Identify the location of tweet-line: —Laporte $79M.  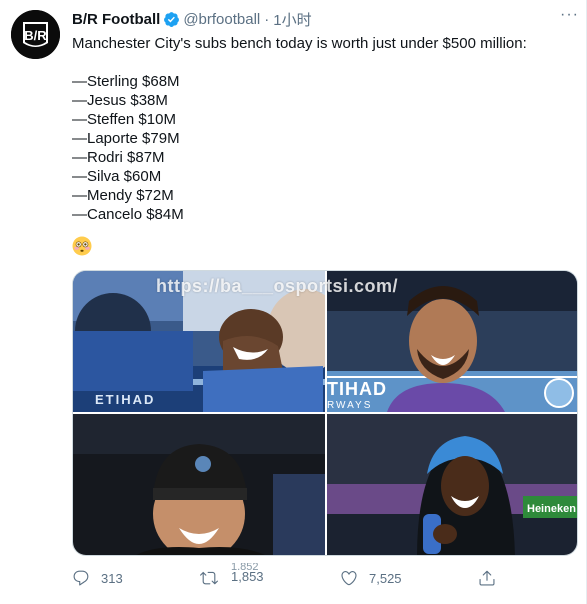
(126, 138).